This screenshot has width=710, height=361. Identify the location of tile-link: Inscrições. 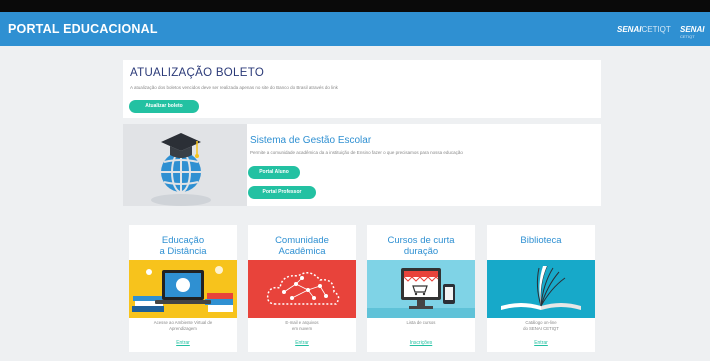
(421, 343).